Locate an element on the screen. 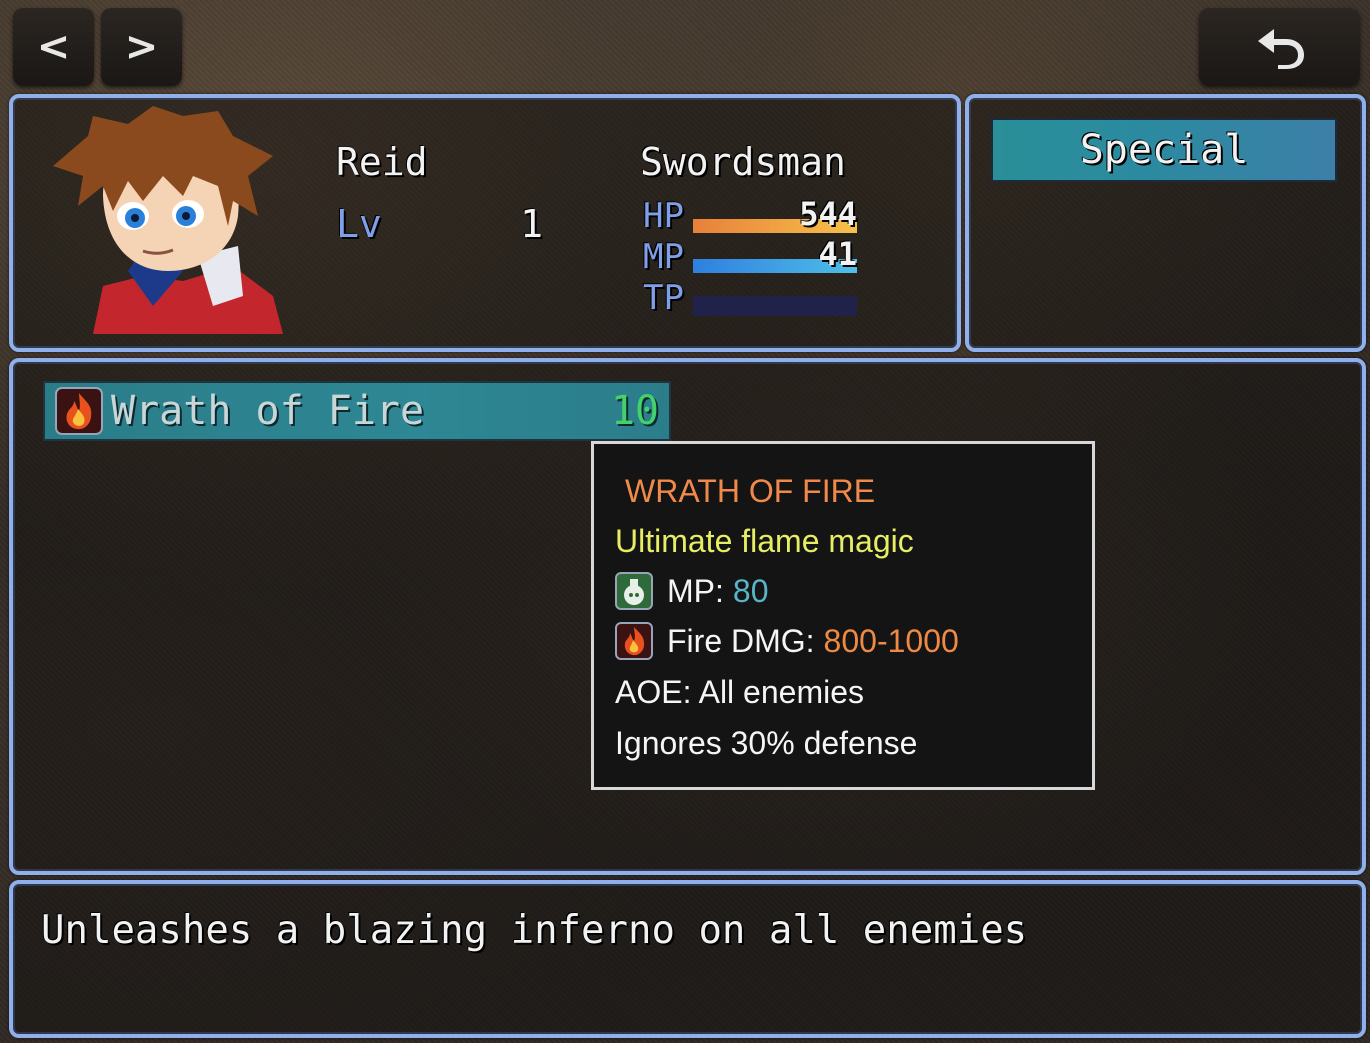 This screenshot has height=1043, width=1370. tp-label: TP is located at coordinates (663, 298).